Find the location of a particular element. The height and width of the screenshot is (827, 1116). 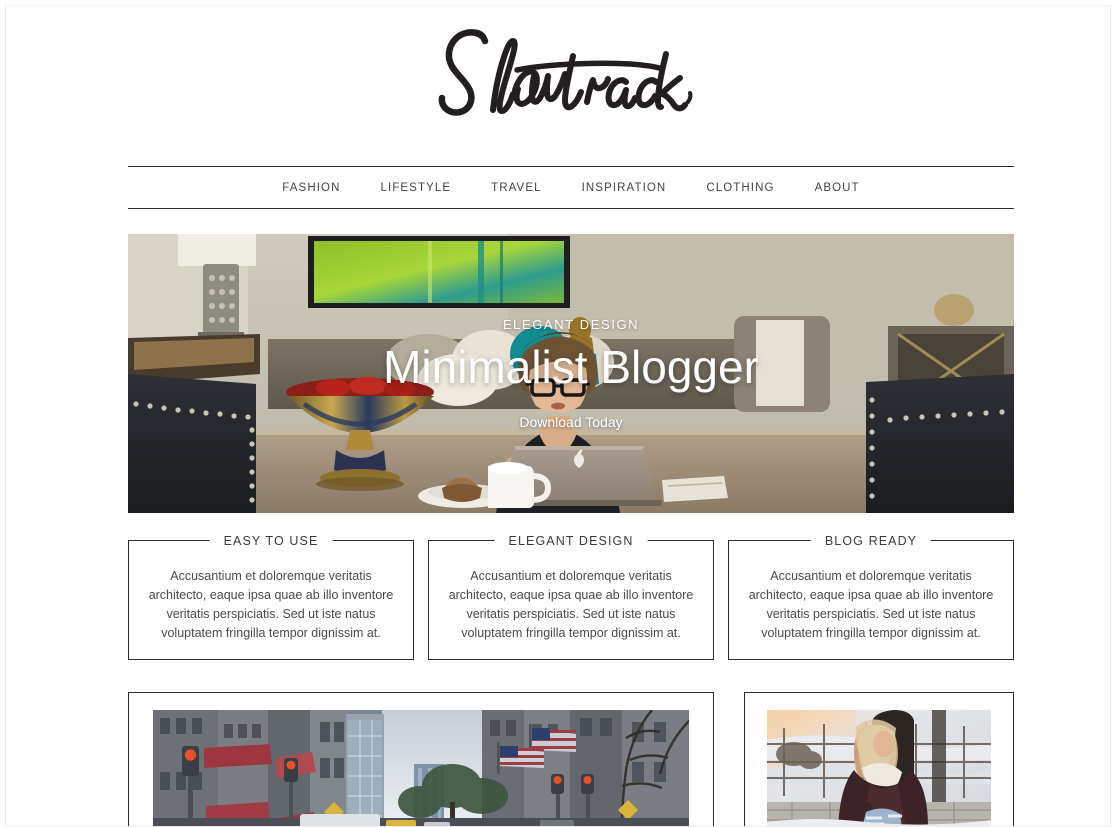

hero-kicker: ELEGANT DESIGN is located at coordinates (571, 324).